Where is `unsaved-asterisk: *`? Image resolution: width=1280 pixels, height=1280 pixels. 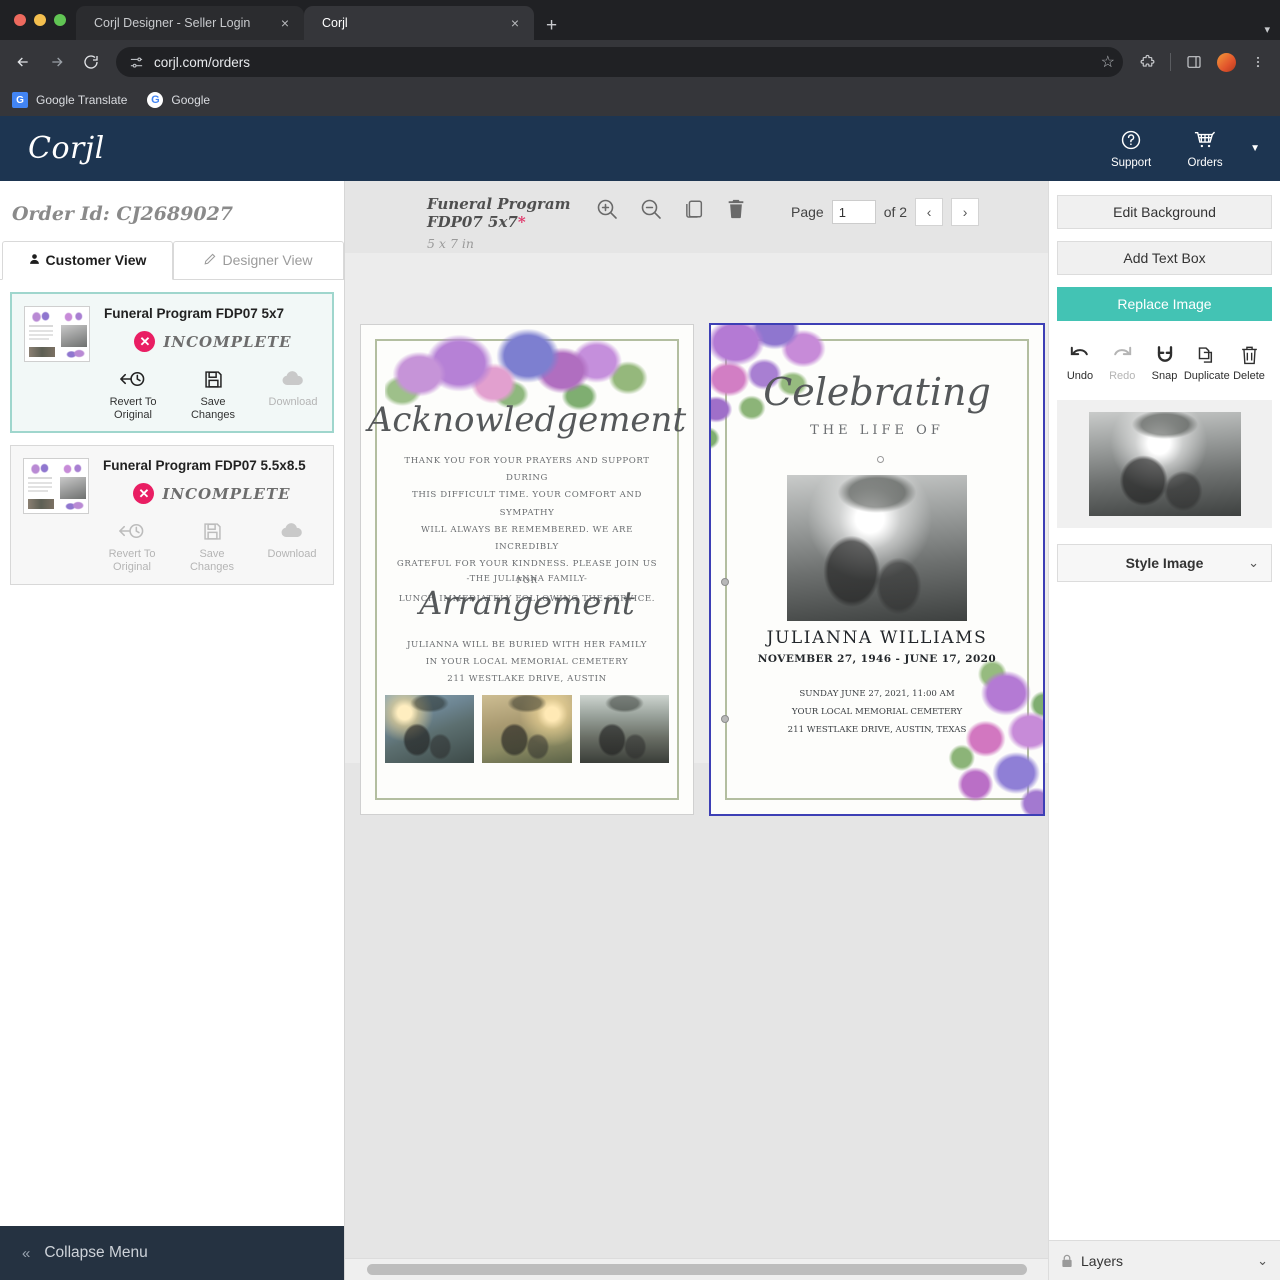
unsaved-asterisk: * is located at coordinates (521, 222).